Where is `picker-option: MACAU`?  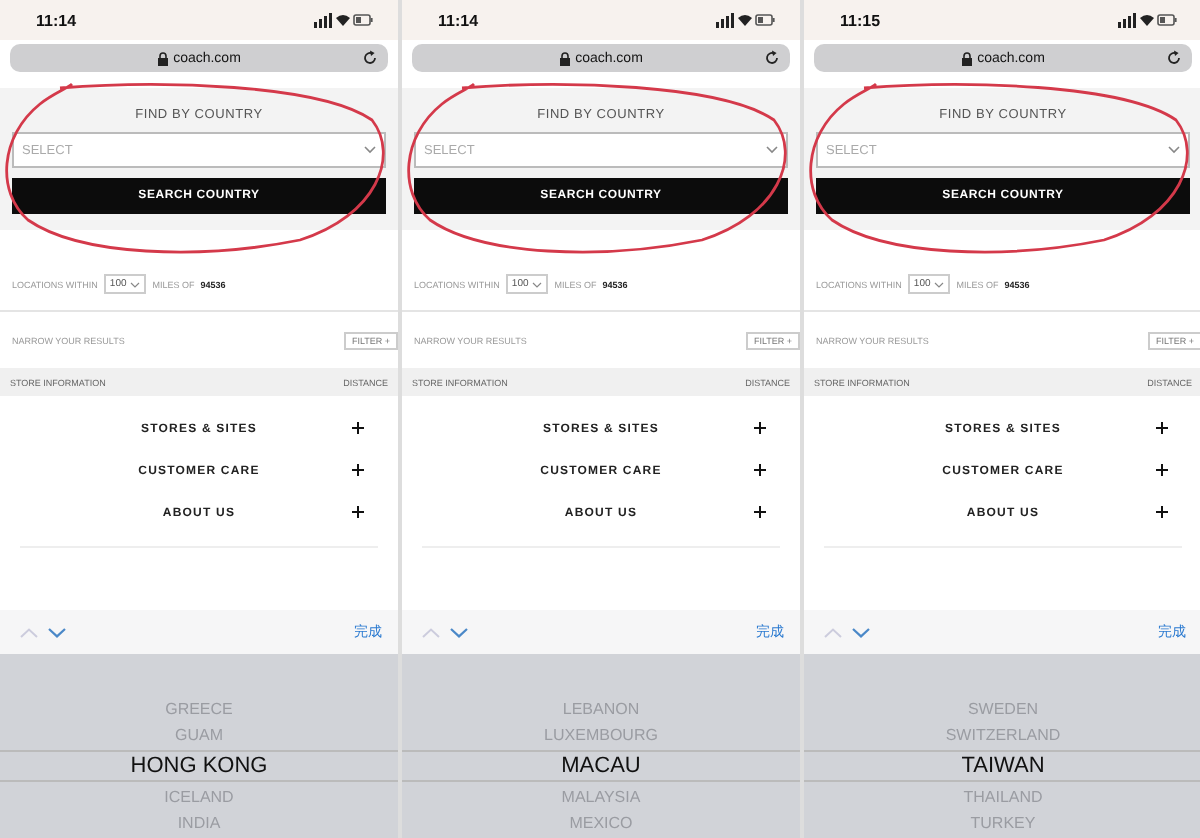 picker-option: MACAU is located at coordinates (601, 766).